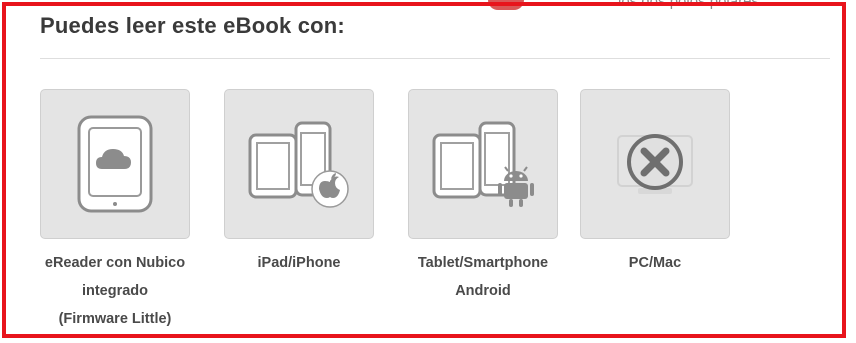 Image resolution: width=856 pixels, height=343 pixels. I want to click on device-android: Tablet/Smartphone Android, so click(483, 197).